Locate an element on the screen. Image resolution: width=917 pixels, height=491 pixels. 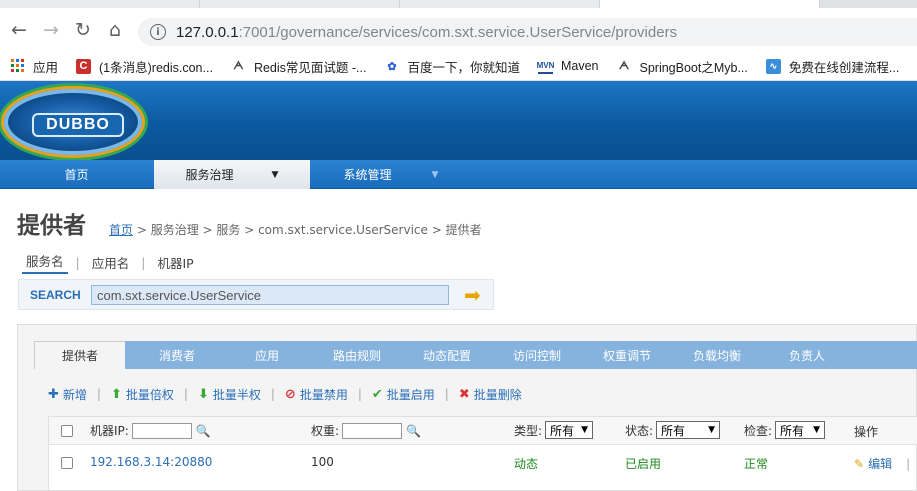
nav-label: 首页 is located at coordinates (76, 175).